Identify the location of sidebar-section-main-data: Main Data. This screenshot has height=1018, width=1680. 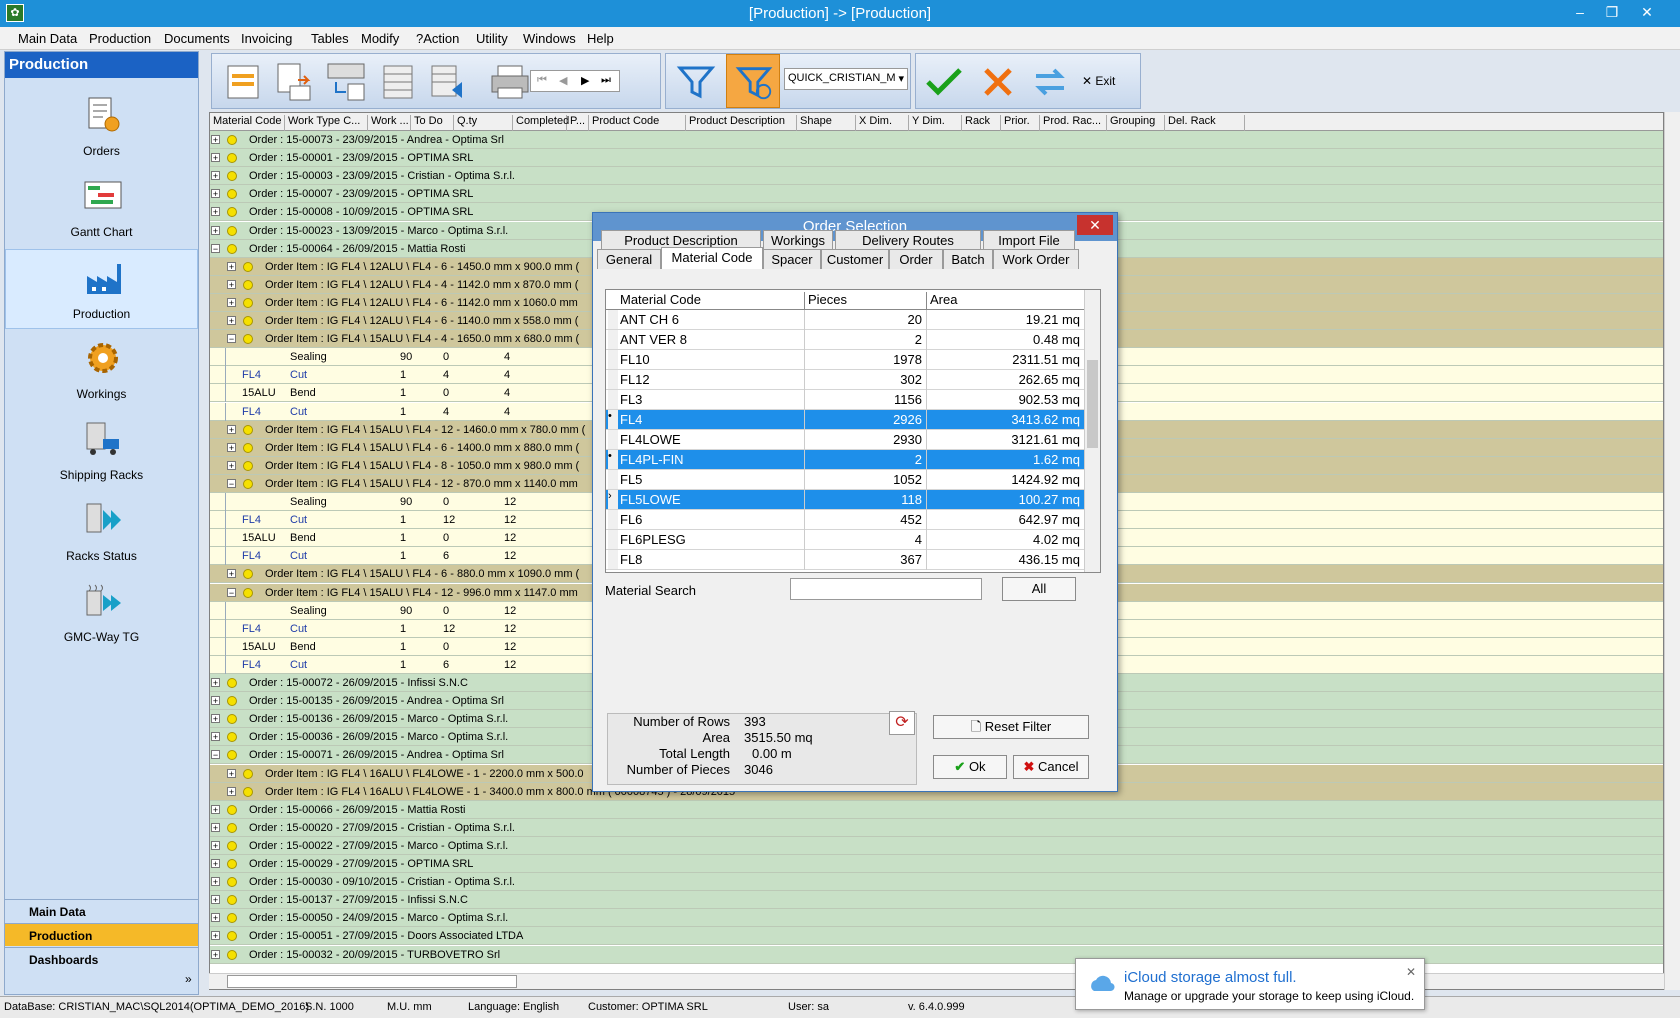
(101, 910).